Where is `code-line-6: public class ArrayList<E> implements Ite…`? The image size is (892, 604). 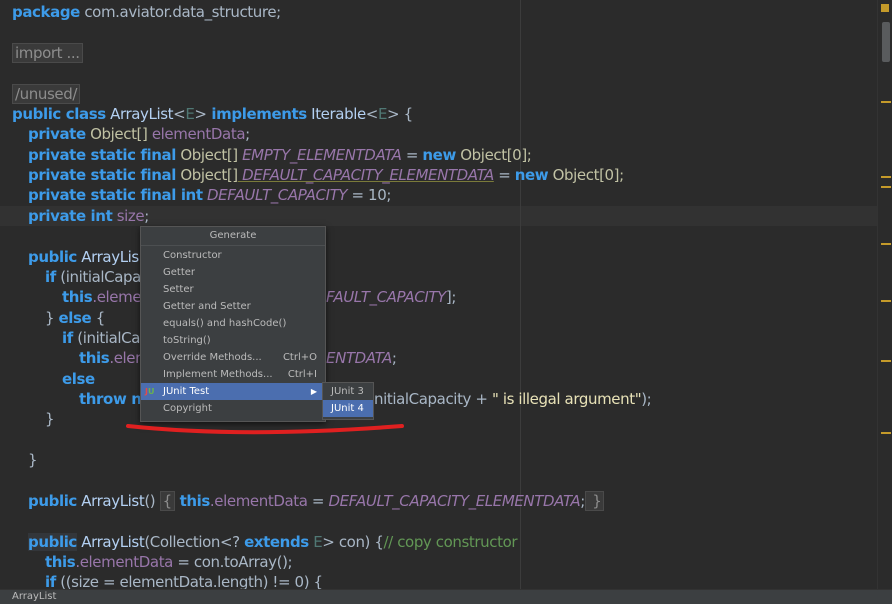
code-line-6: public class ArrayList<E> implements Ite… is located at coordinates (212, 114).